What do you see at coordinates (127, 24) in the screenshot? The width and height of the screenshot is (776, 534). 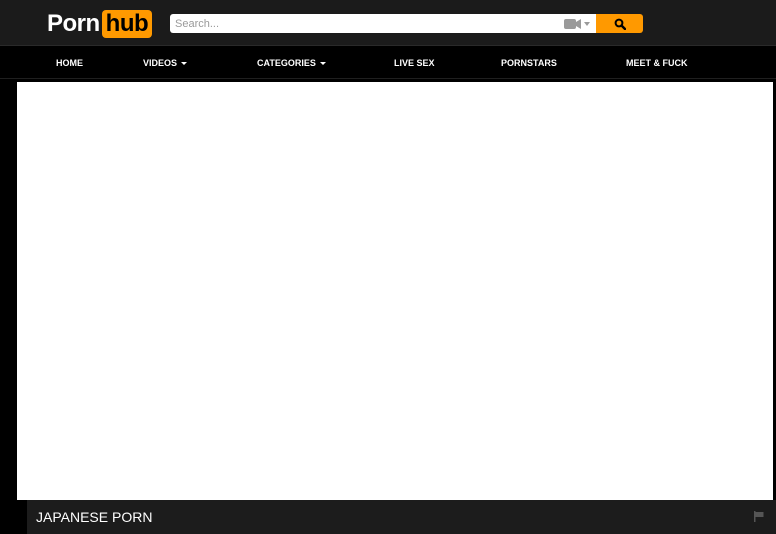 I see `logo-text-hub: hub` at bounding box center [127, 24].